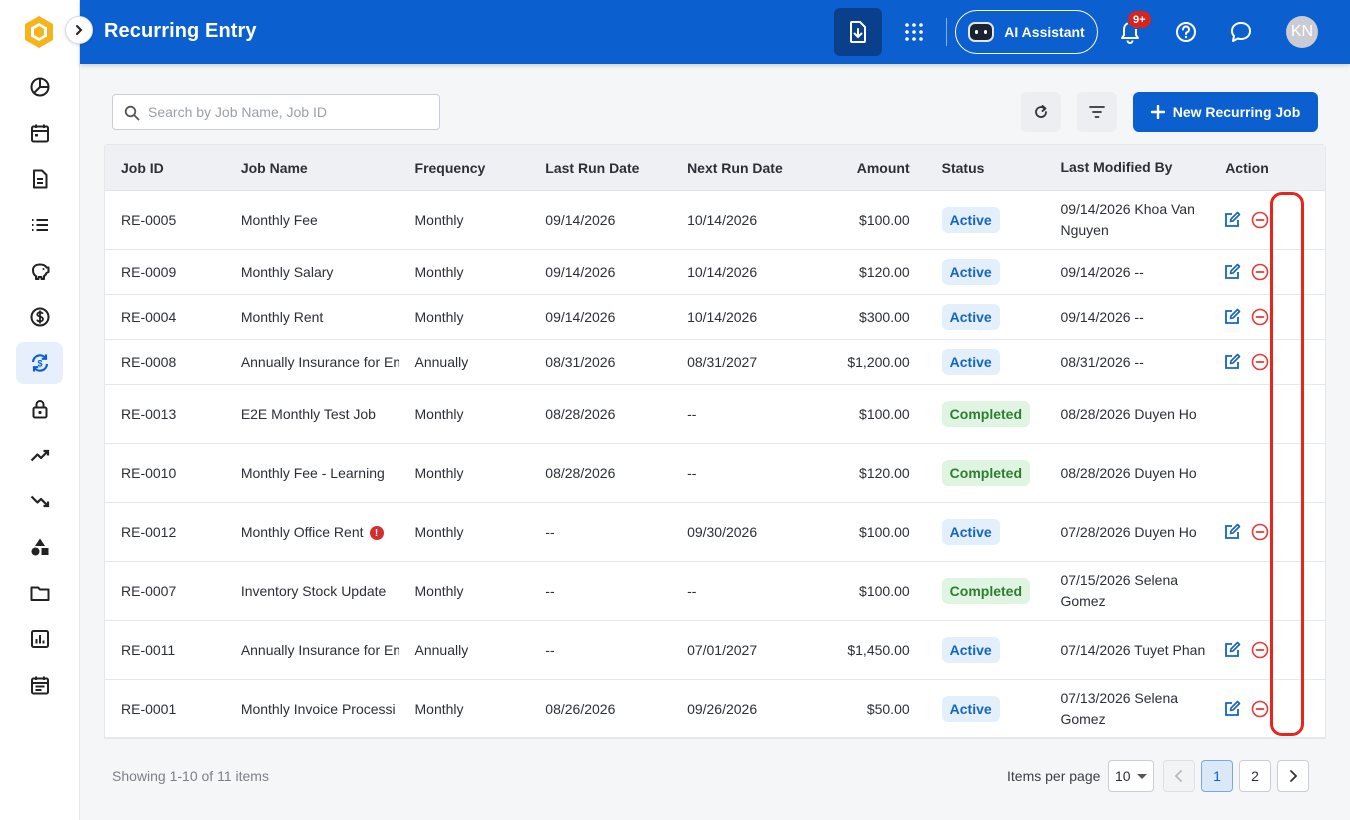 The height and width of the screenshot is (820, 1350). Describe the element at coordinates (39, 593) in the screenshot. I see `sidebar-item-folder` at that location.